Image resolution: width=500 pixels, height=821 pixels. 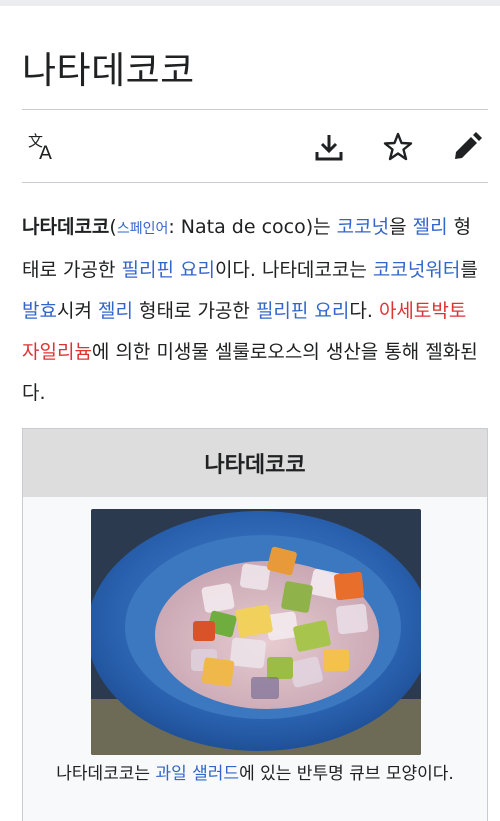 I want to click on link-spanish: 스페인어, so click(x=143, y=229).